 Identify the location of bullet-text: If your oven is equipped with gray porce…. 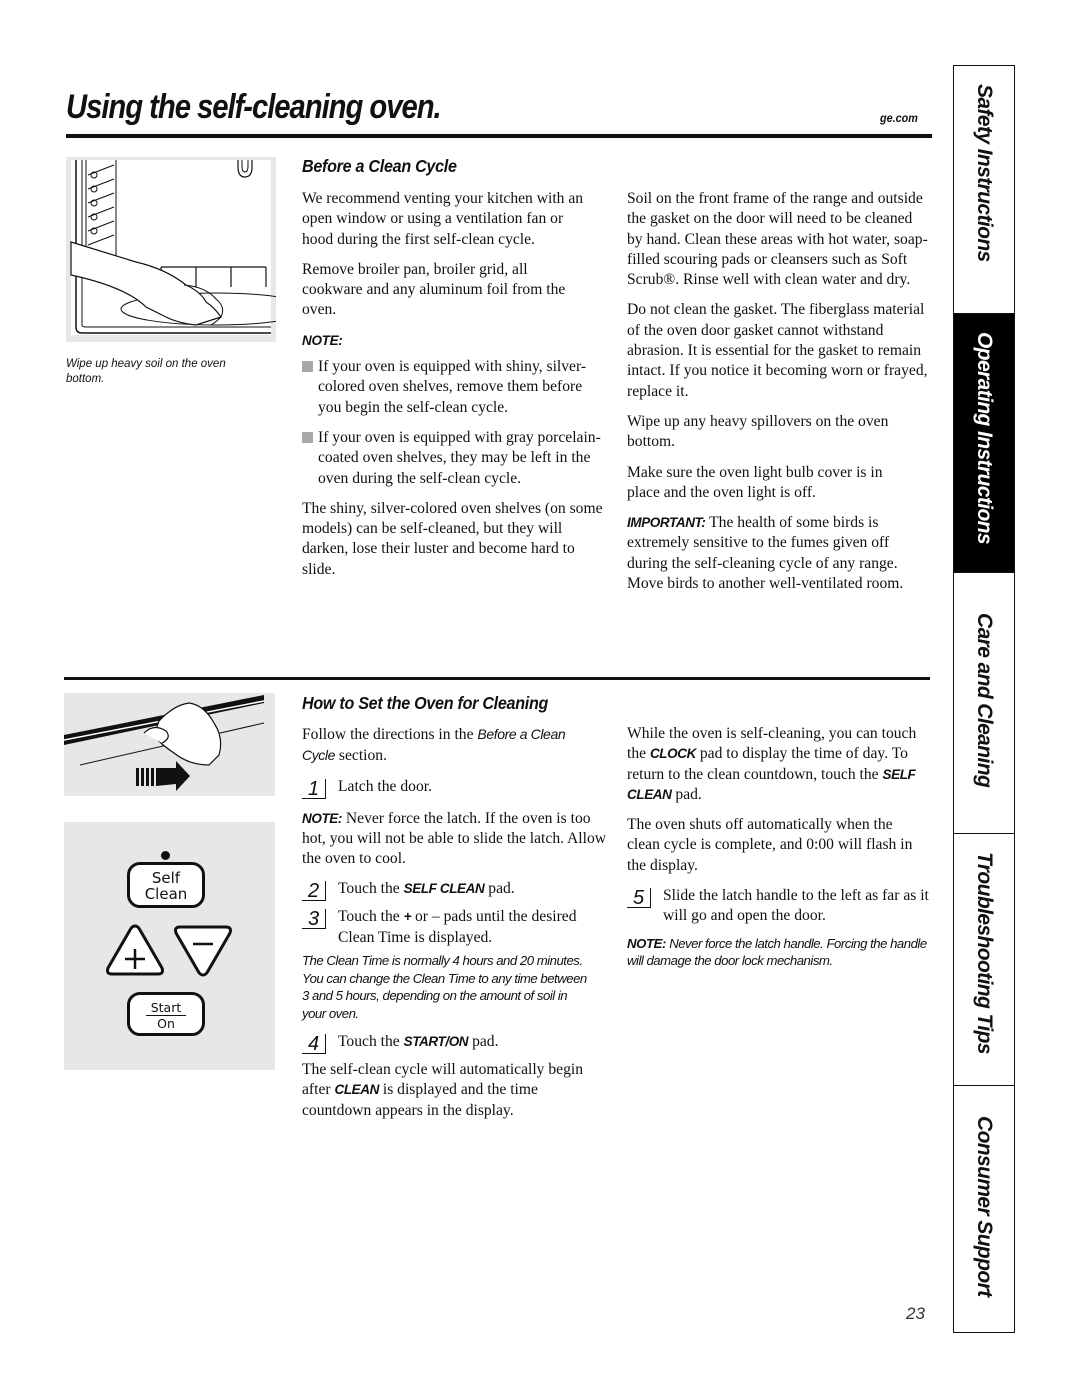
(459, 457).